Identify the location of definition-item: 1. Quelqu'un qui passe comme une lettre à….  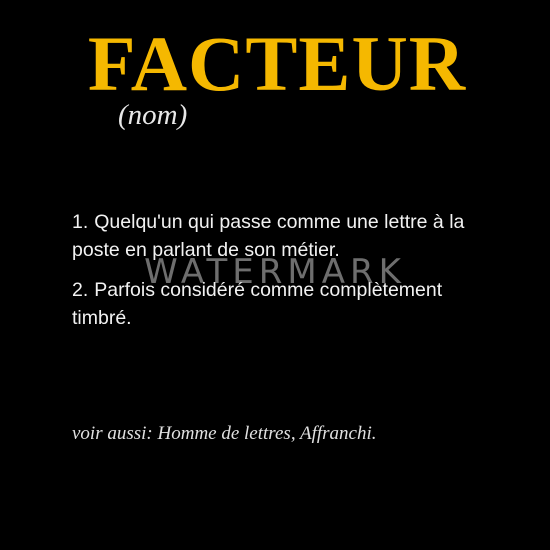
(282, 236).